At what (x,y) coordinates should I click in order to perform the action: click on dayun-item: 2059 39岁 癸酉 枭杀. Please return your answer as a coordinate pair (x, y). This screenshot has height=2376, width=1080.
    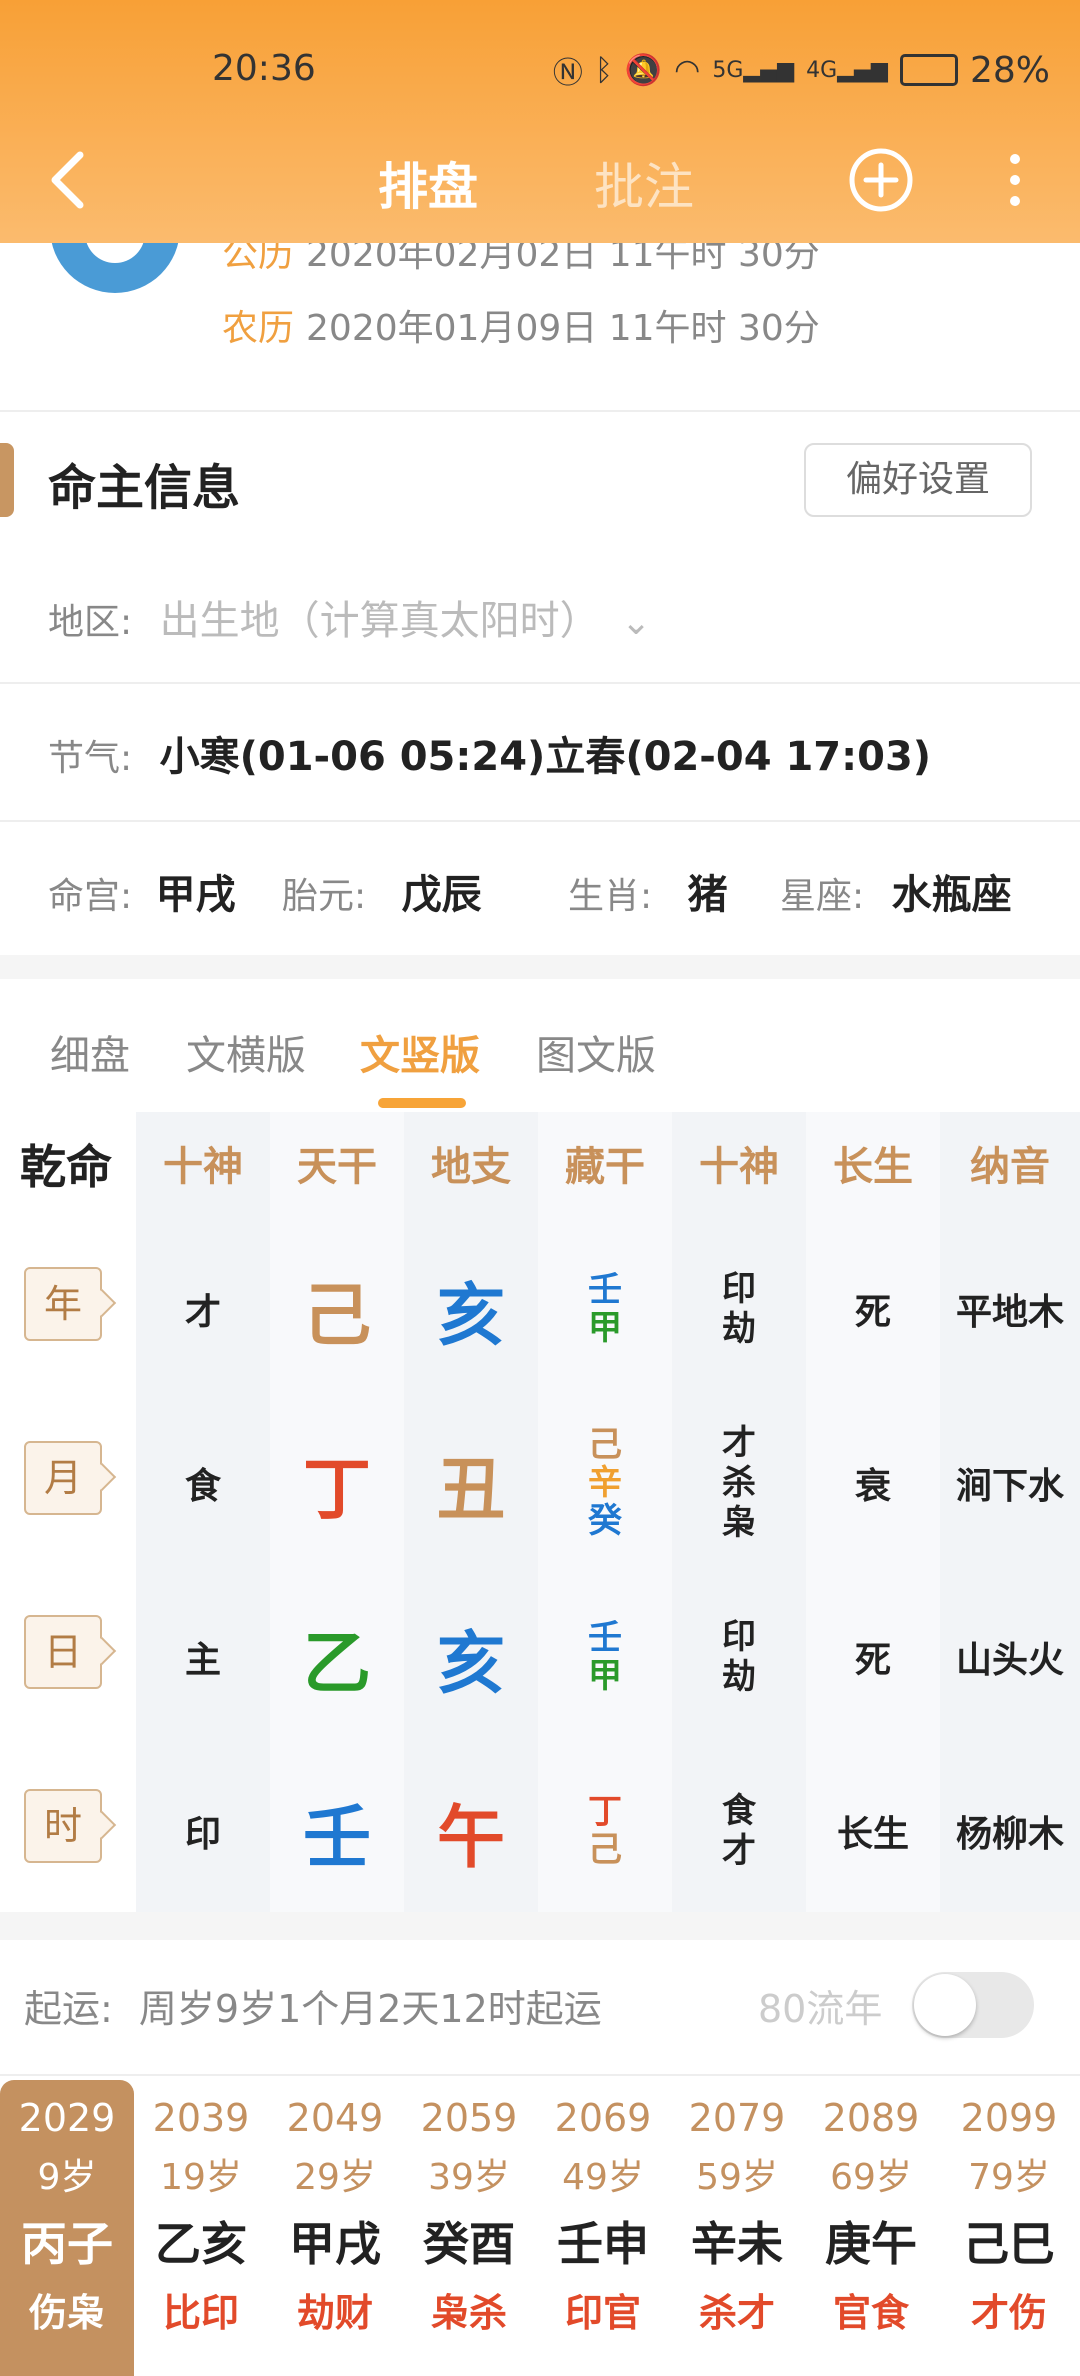
    Looking at the image, I should click on (469, 2228).